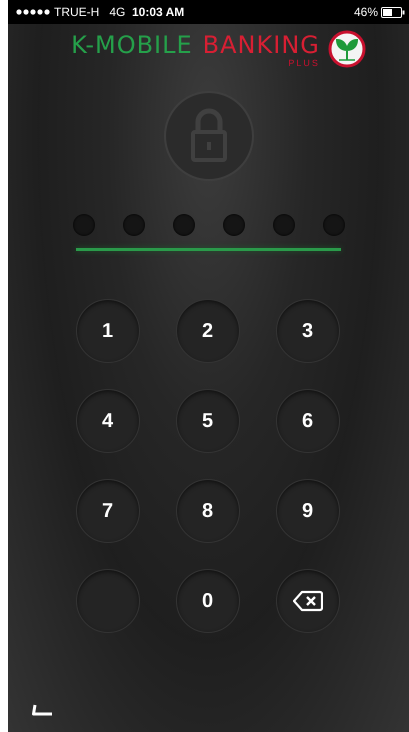 The width and height of the screenshot is (409, 732). I want to click on clock-time: 10:03 AM, so click(158, 12).